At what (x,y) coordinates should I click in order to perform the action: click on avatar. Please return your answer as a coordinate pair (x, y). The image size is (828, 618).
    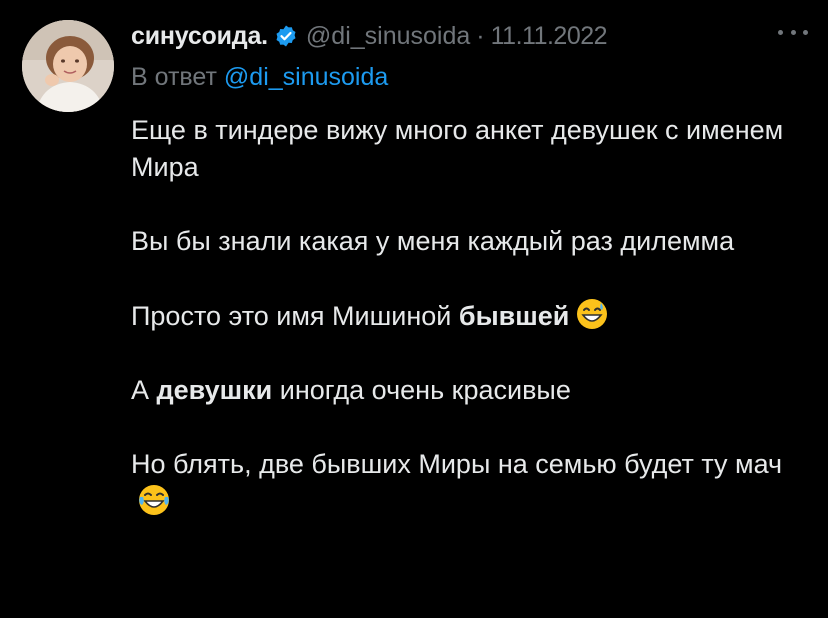
    Looking at the image, I should click on (68, 66).